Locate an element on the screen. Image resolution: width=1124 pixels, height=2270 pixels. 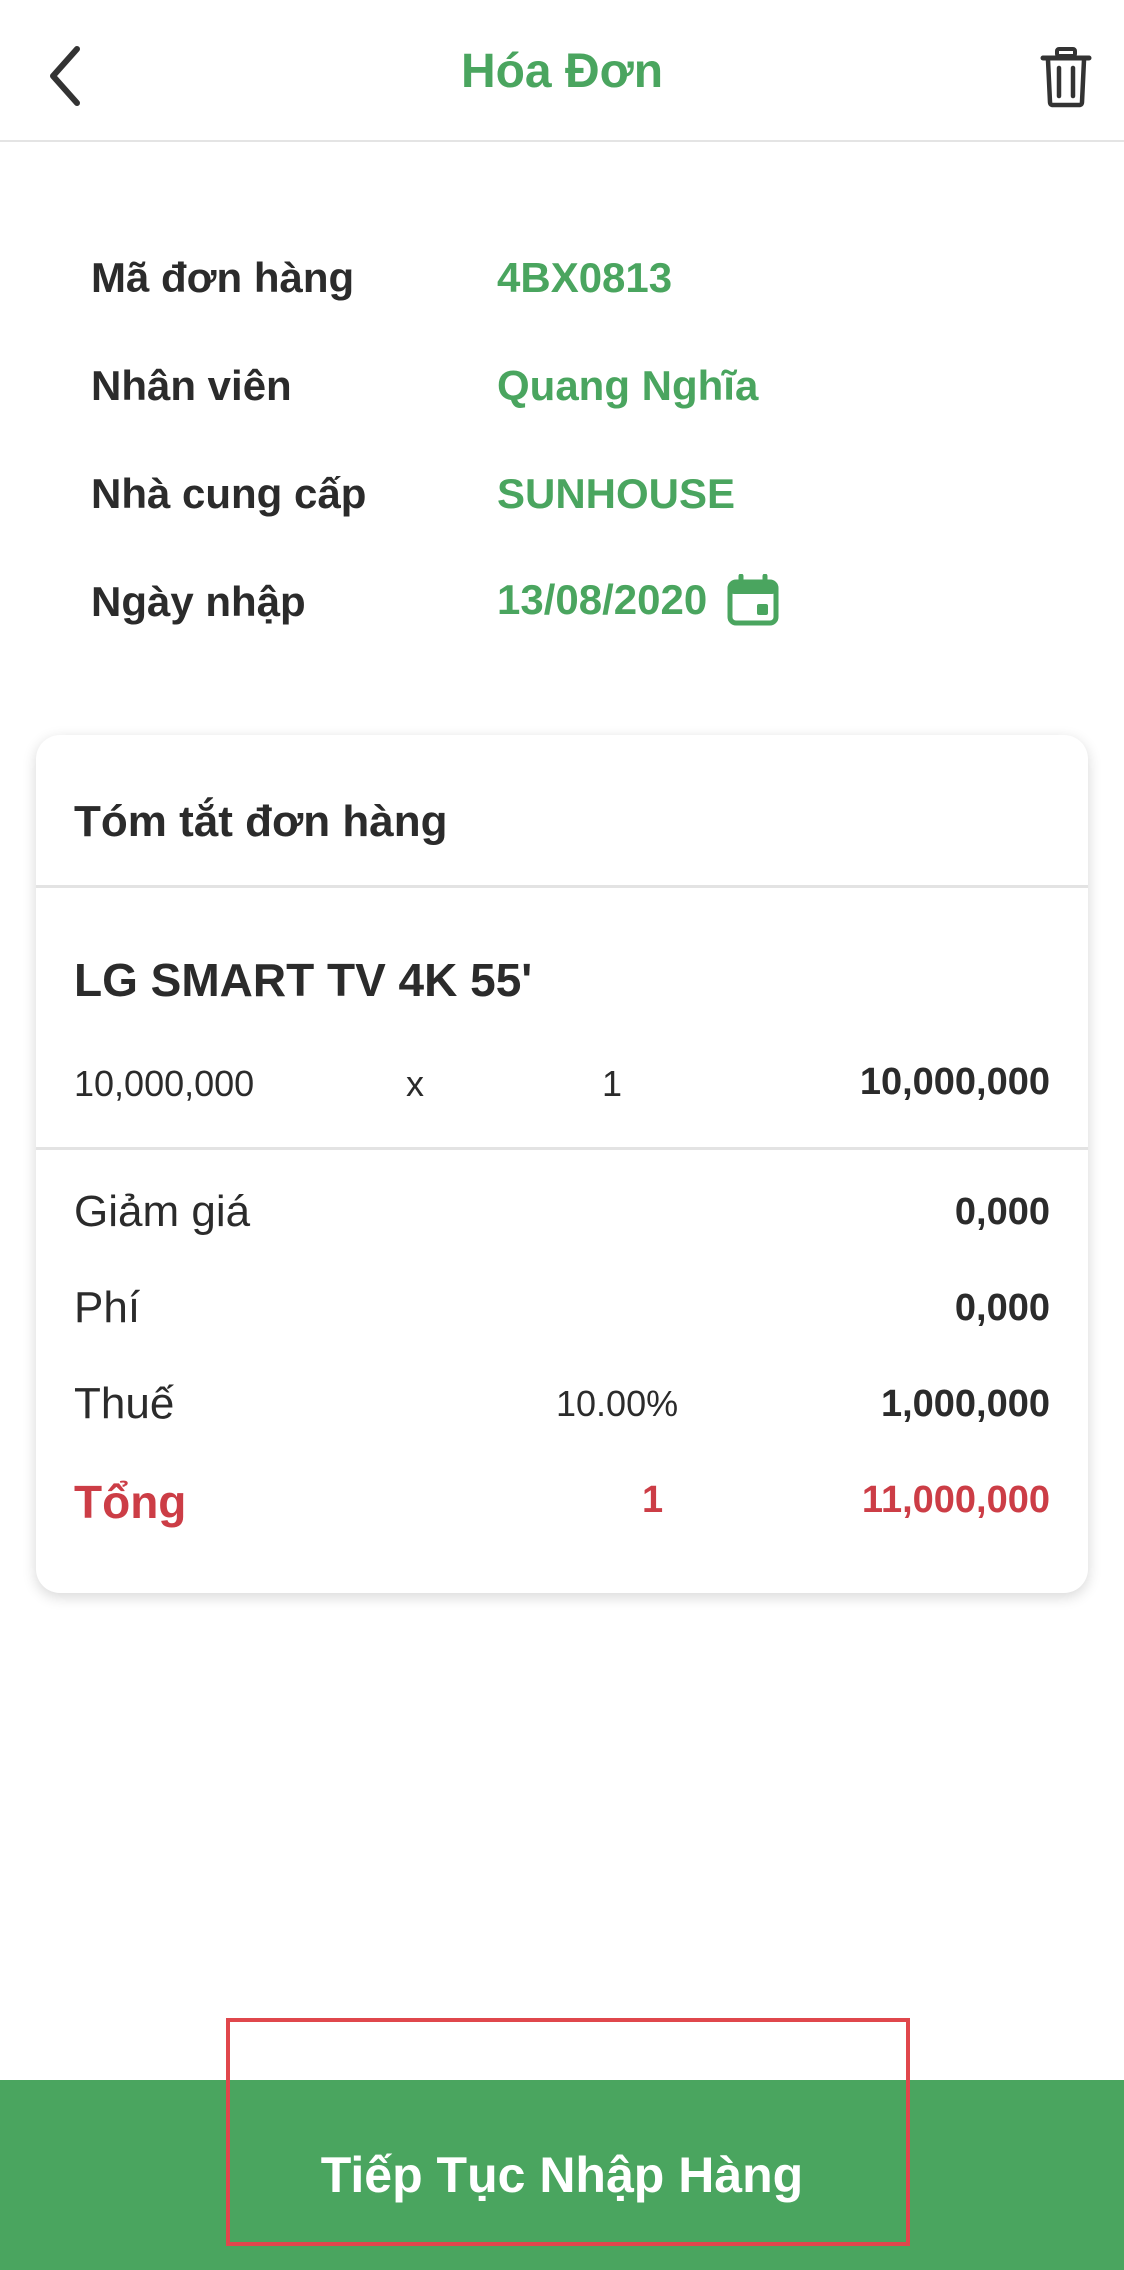
bottom-action-bar: Tiếp Tục Nhập Hàng is located at coordinates (562, 2175).